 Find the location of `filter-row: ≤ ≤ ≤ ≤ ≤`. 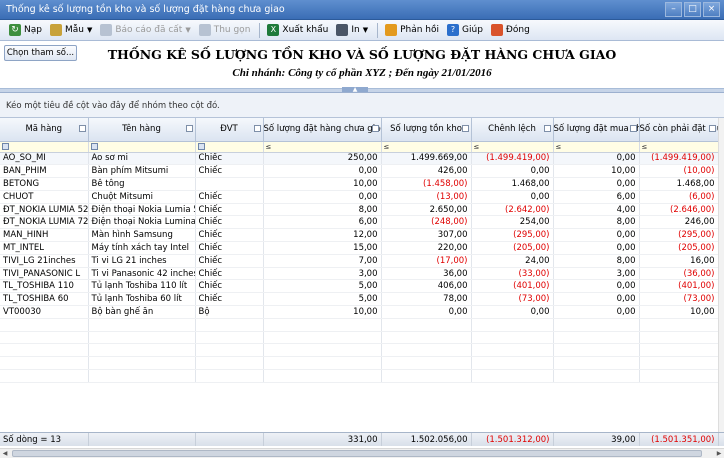

filter-row: ≤ ≤ ≤ ≤ ≤ is located at coordinates (359, 147).